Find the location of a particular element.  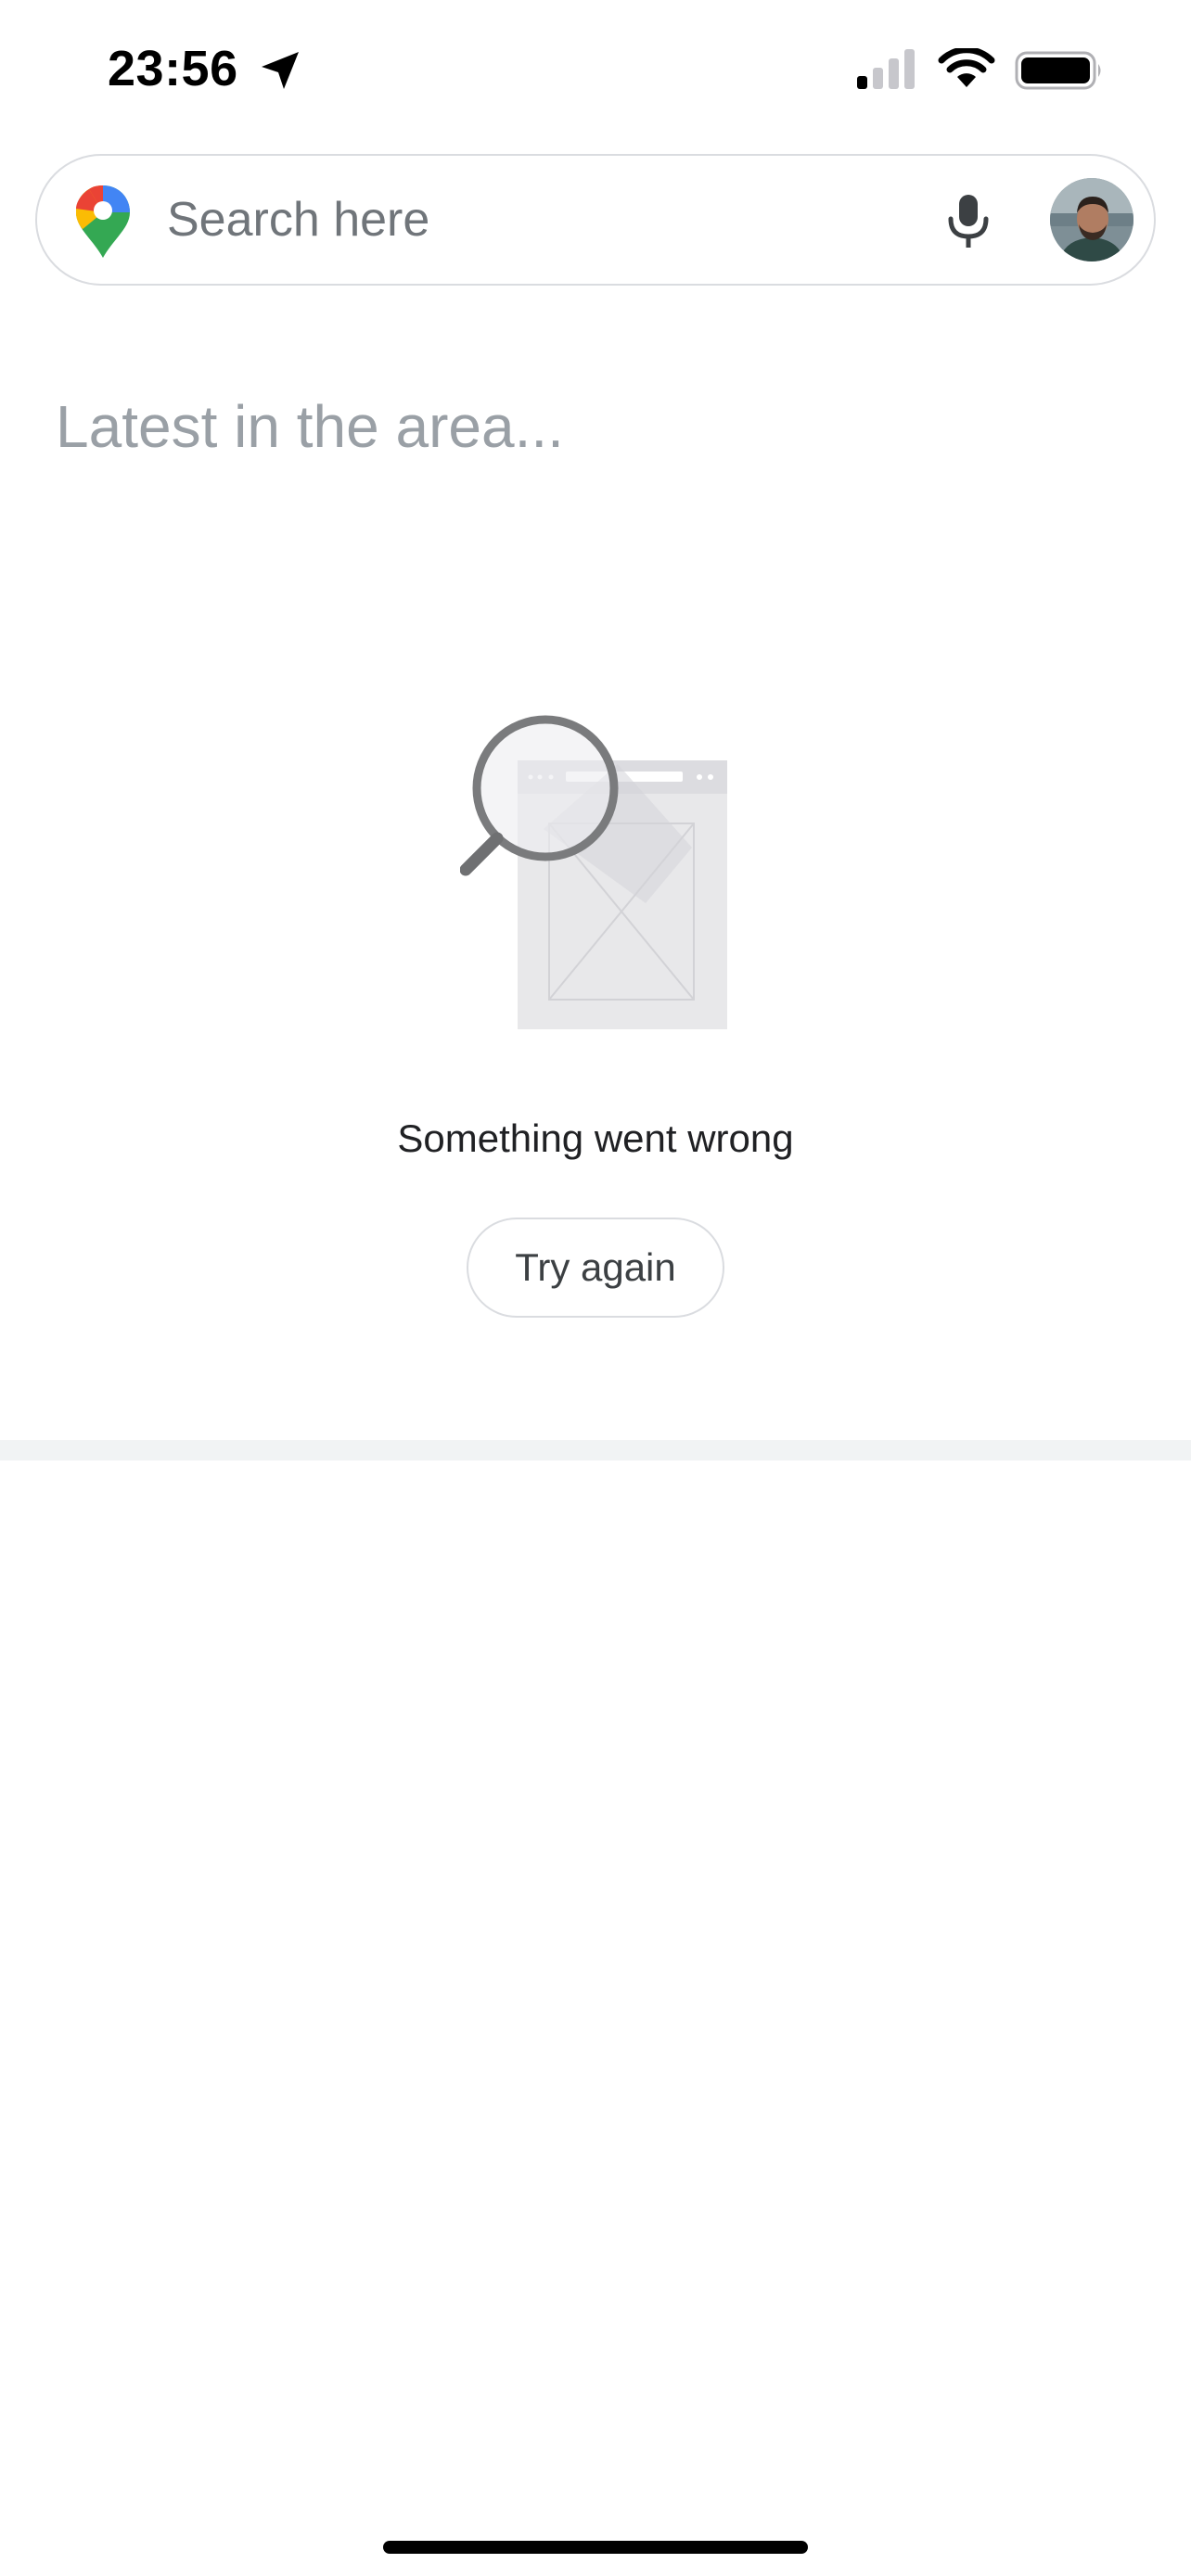

user-avatar is located at coordinates (1091, 219).